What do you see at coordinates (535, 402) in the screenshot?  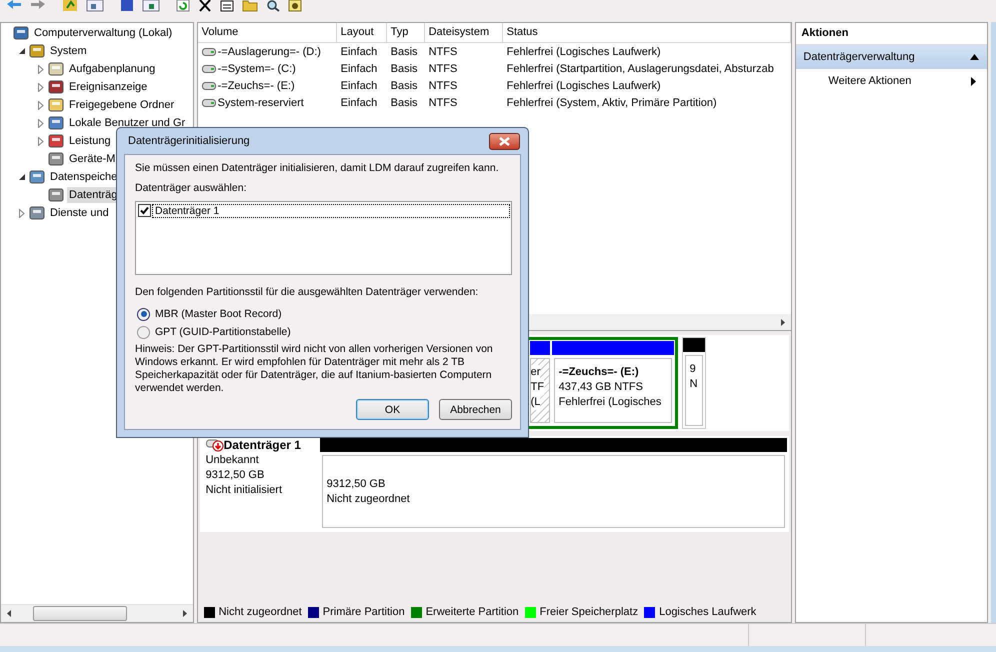 I see `partition-text: (L` at bounding box center [535, 402].